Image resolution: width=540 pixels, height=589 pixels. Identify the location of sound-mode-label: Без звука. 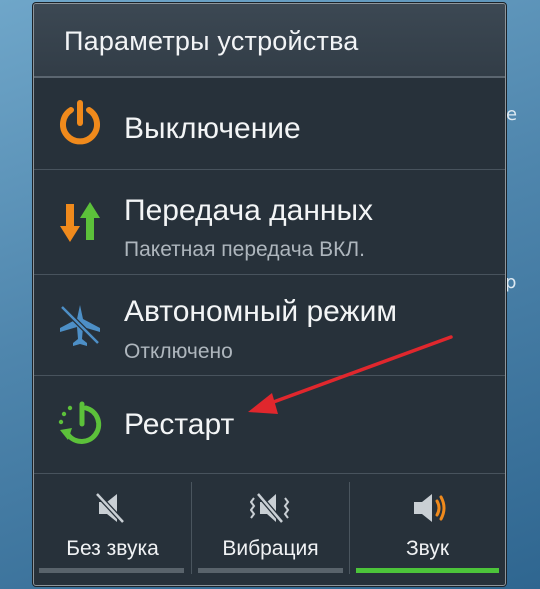
(112, 548).